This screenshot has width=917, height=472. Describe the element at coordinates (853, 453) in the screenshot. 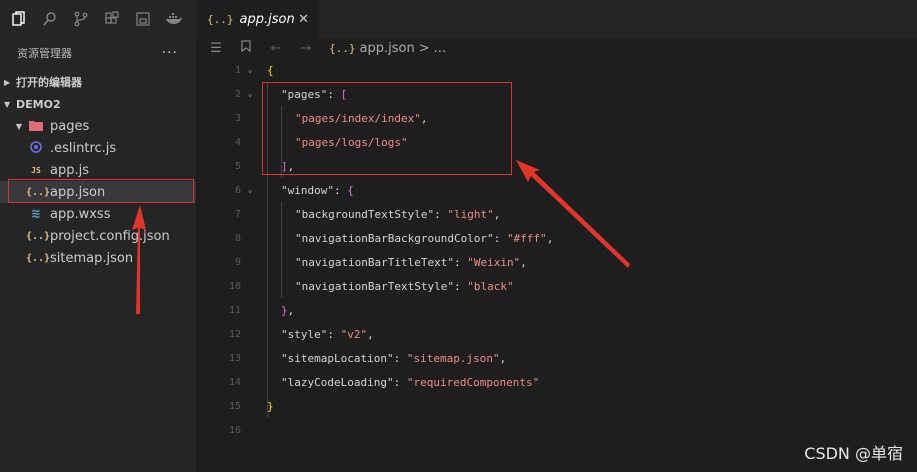

I see `watermark: CSDN @单宿` at that location.